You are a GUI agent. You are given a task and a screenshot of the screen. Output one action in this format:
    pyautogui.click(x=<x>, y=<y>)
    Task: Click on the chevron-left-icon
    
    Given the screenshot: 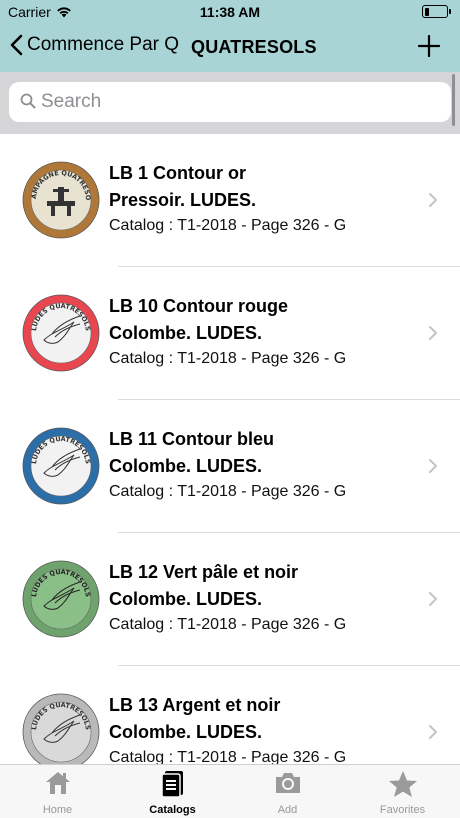 What is the action you would take?
    pyautogui.click(x=16, y=45)
    